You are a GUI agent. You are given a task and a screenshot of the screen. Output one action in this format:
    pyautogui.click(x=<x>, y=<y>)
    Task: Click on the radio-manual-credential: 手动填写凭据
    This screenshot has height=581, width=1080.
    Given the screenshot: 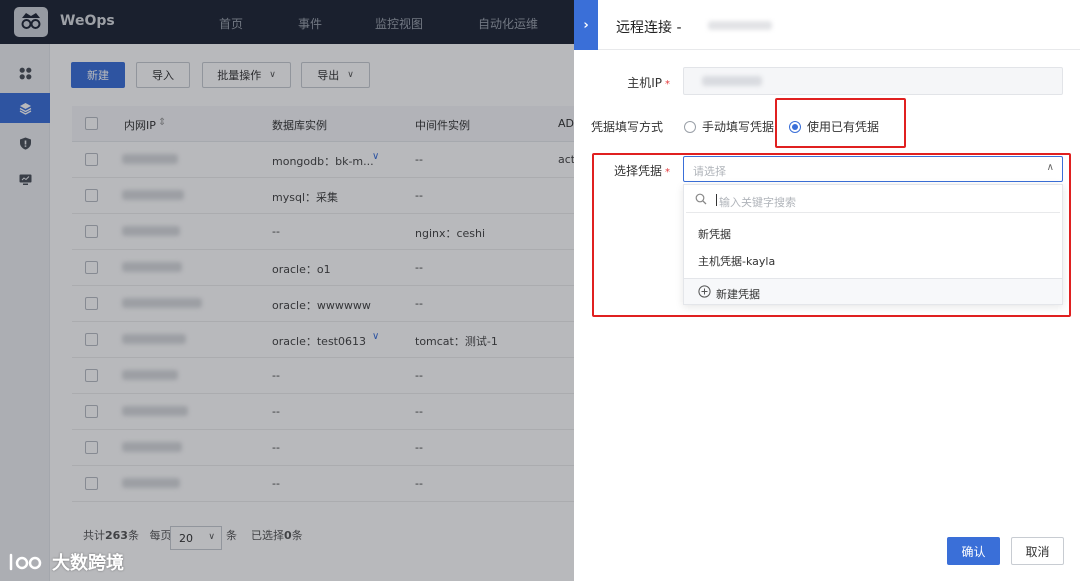 What is the action you would take?
    pyautogui.click(x=729, y=126)
    